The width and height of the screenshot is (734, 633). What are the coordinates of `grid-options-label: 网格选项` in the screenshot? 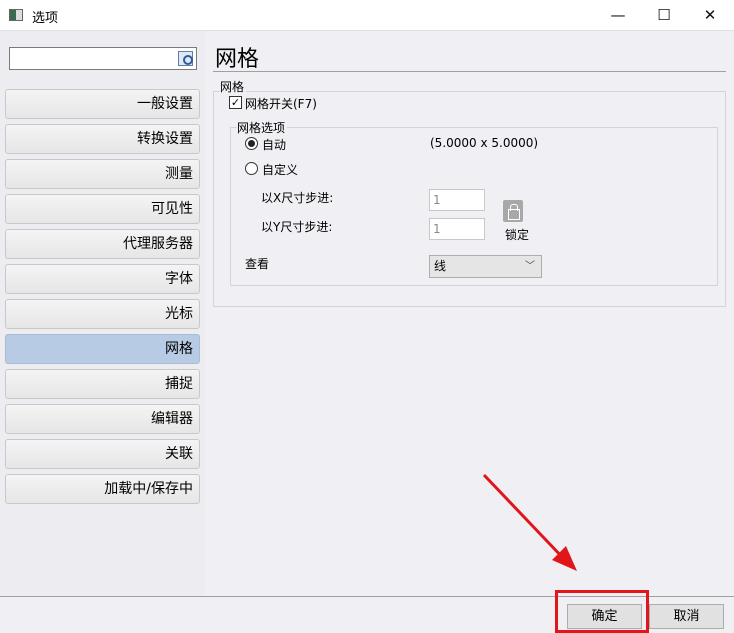 It's located at (262, 127).